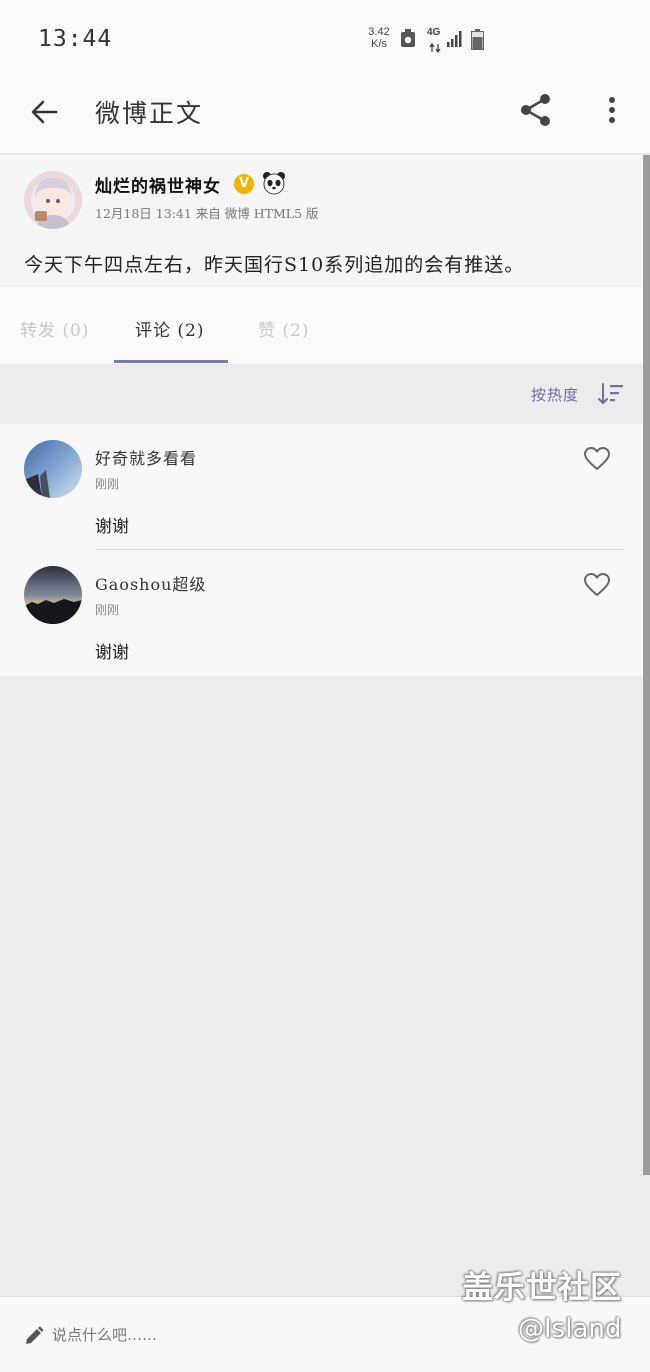 This screenshot has width=650, height=1372. Describe the element at coordinates (555, 394) in the screenshot. I see `sort-by-hot-button: 按热度` at that location.